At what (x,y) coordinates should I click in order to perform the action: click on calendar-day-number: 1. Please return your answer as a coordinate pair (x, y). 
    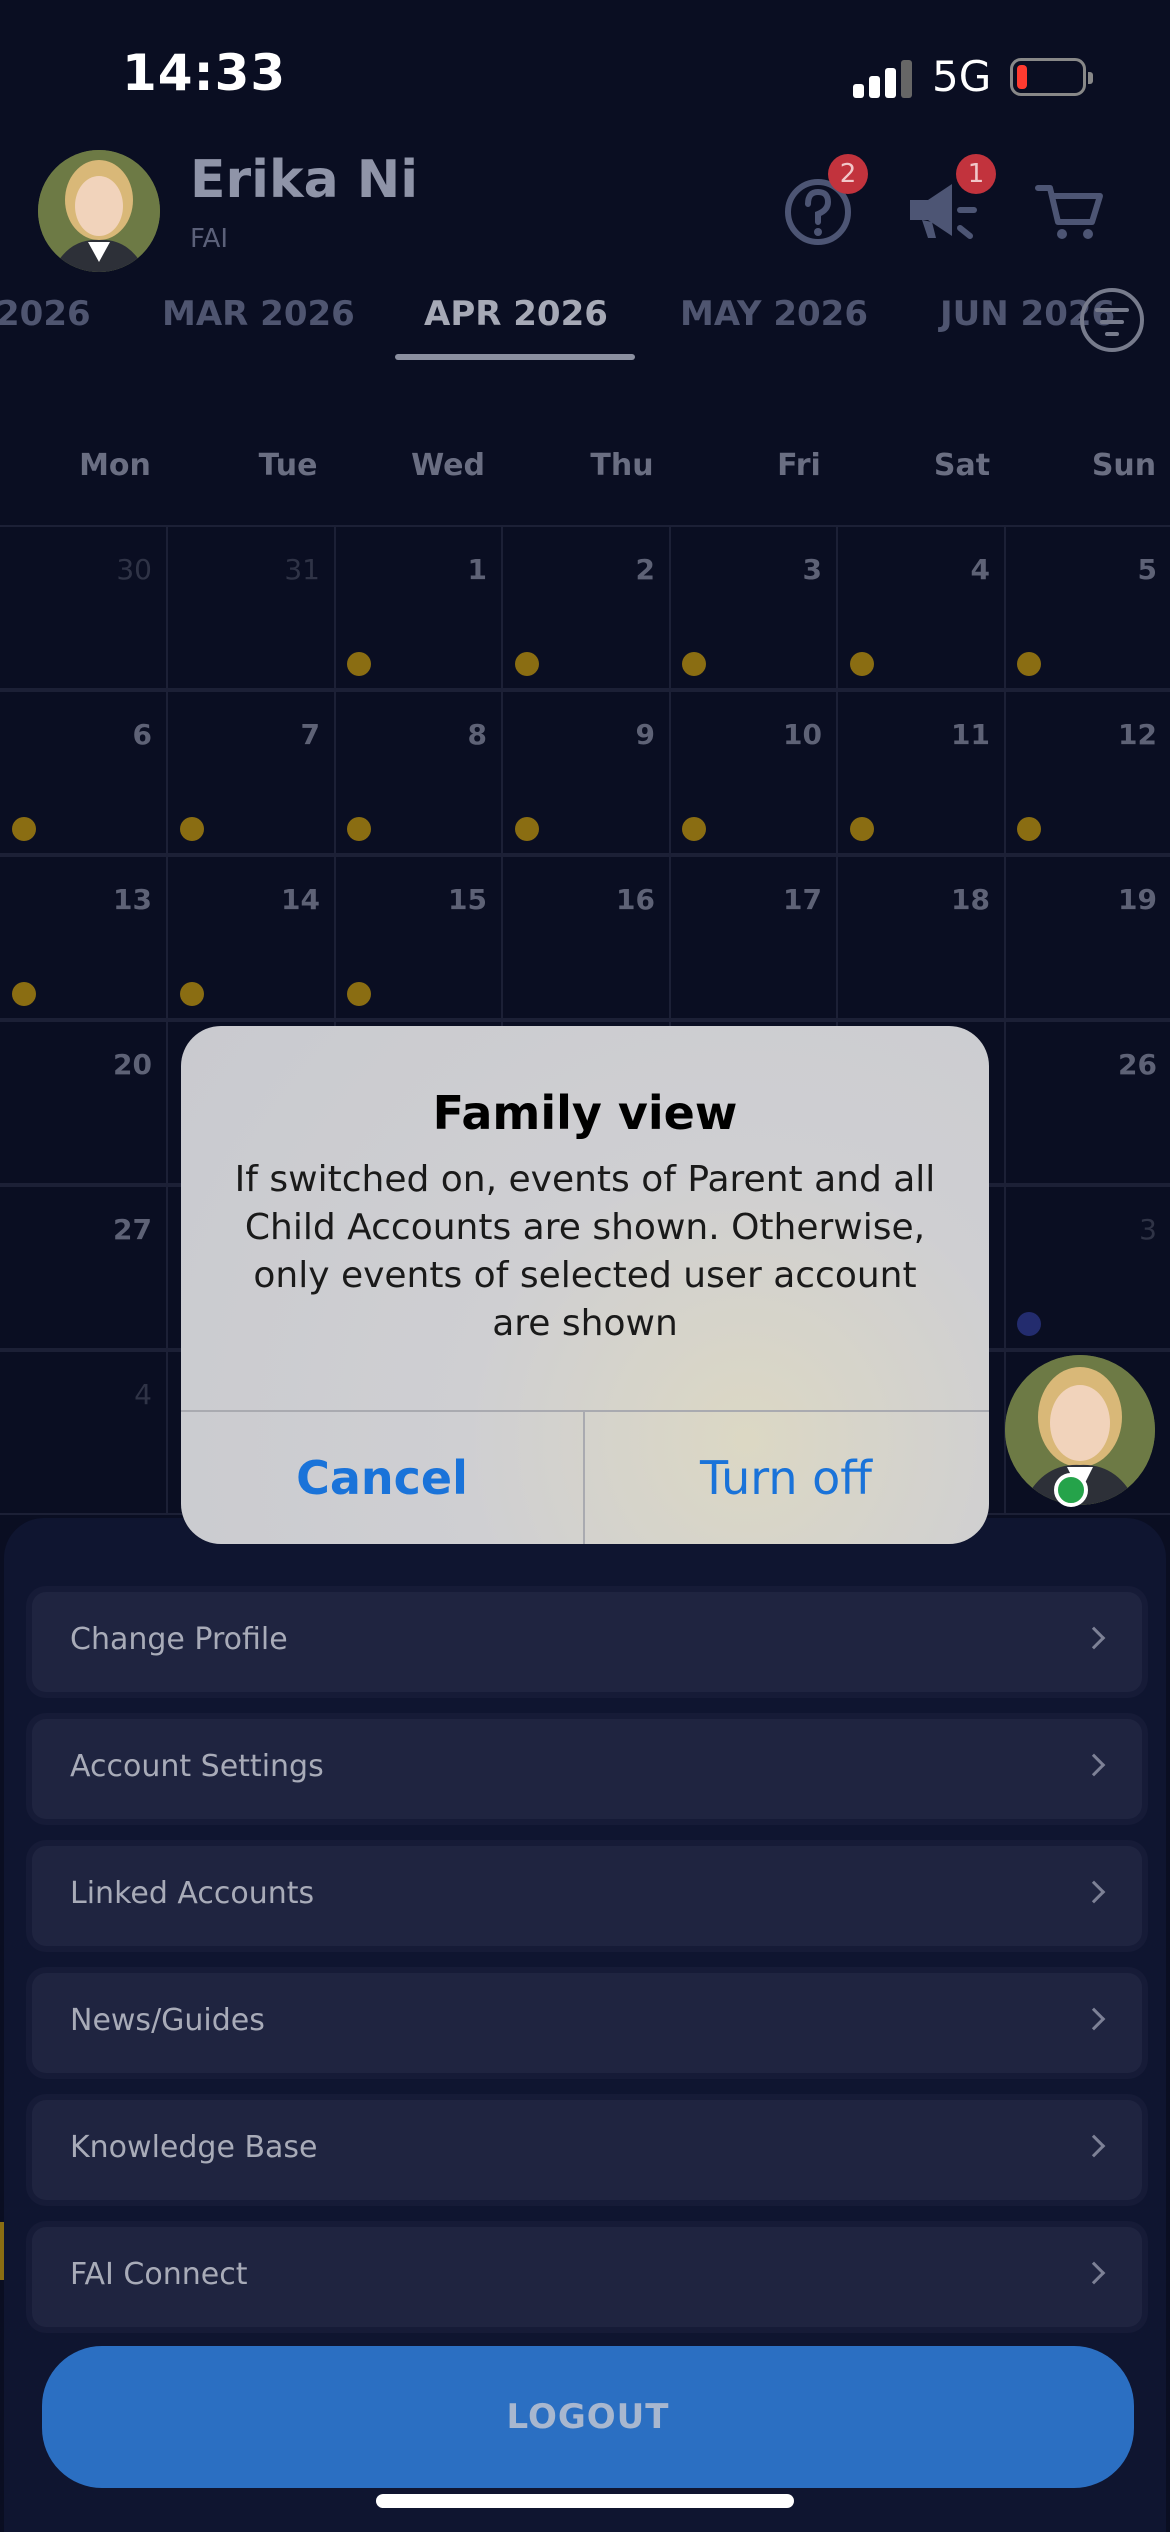
    Looking at the image, I should click on (477, 569).